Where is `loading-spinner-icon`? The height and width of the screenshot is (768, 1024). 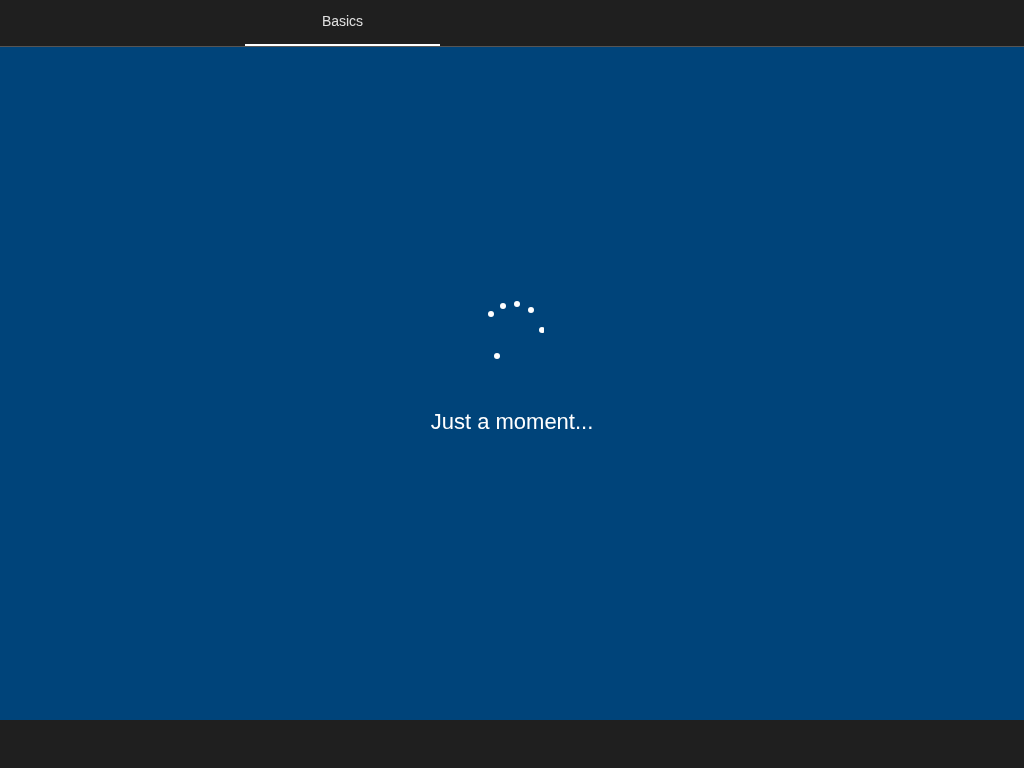
loading-spinner-icon is located at coordinates (515, 330).